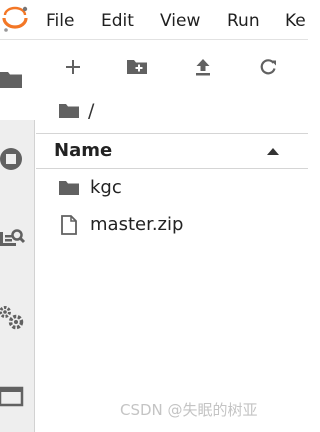  Describe the element at coordinates (154, 20) in the screenshot. I see `menu-bar: File Edit View Run Ke` at that location.